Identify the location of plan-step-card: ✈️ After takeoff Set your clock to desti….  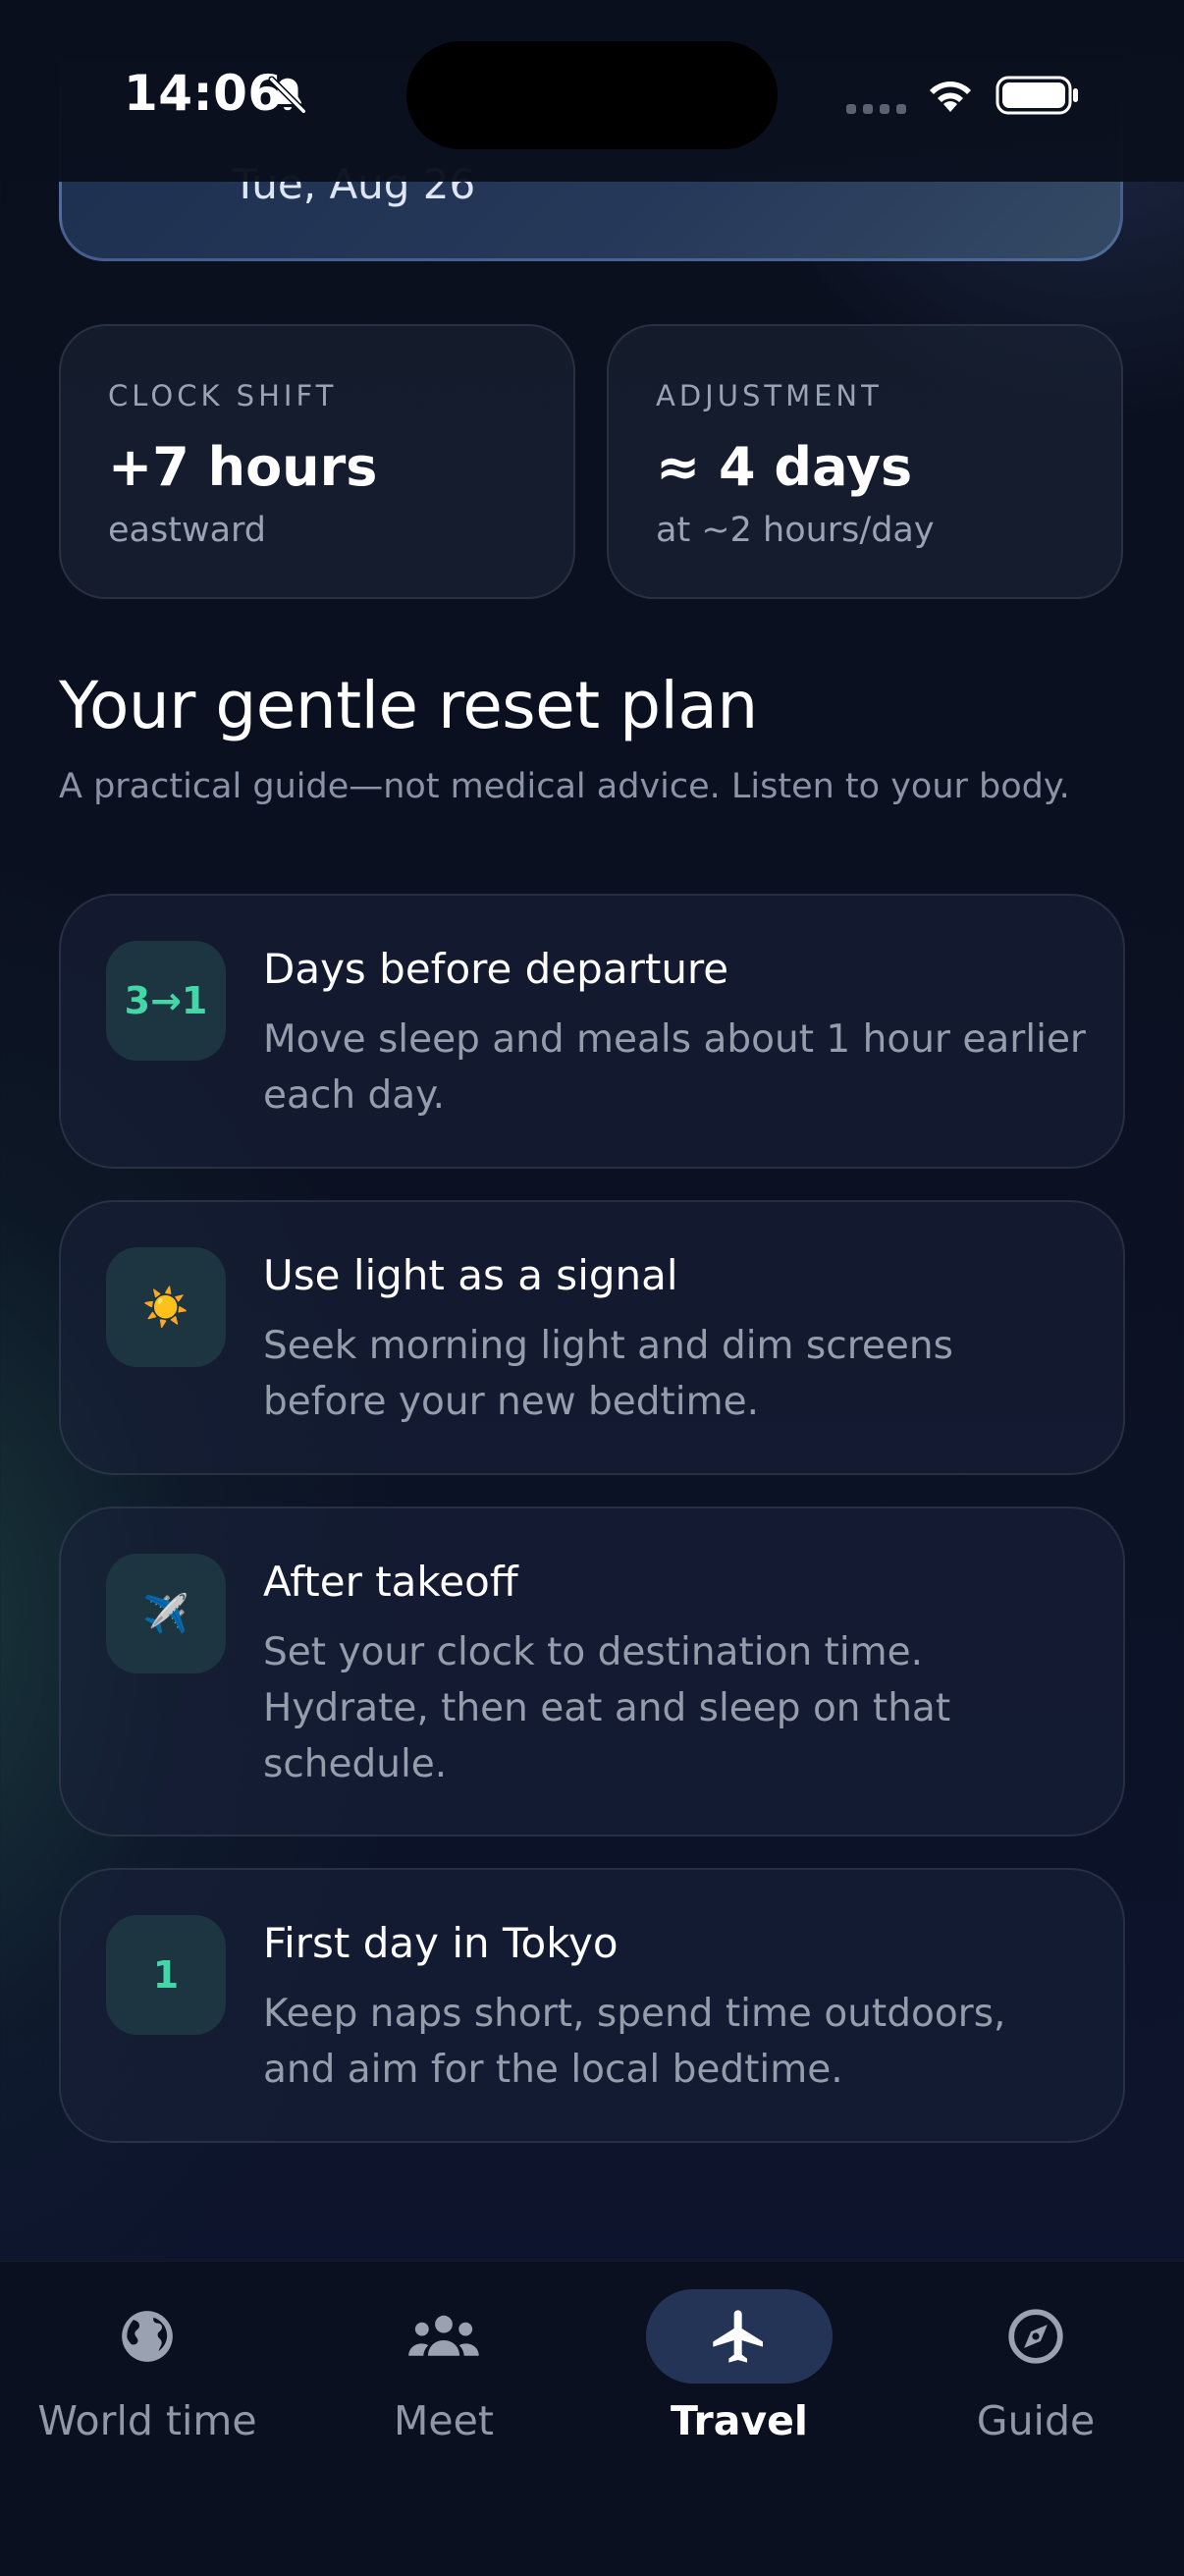
(592, 1672).